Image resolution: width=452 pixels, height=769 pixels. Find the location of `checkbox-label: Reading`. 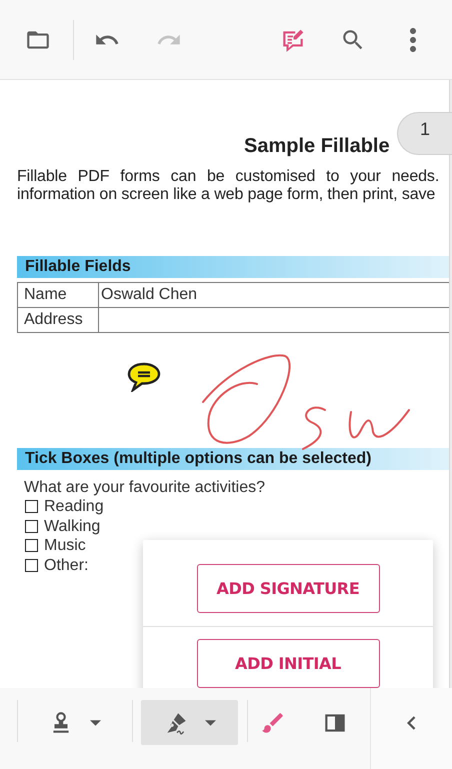

checkbox-label: Reading is located at coordinates (74, 506).